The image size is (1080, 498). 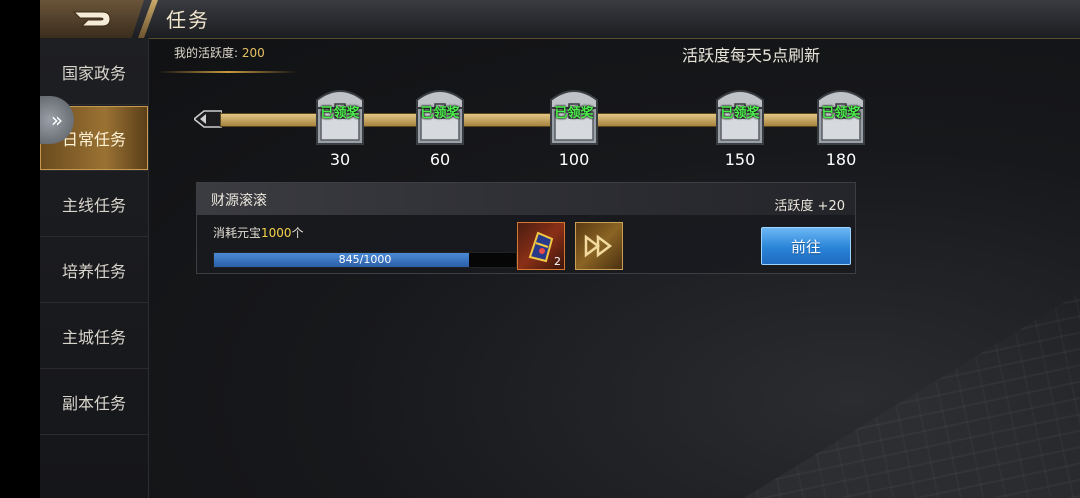 What do you see at coordinates (276, 233) in the screenshot?
I see `task-desc-amount: 1000` at bounding box center [276, 233].